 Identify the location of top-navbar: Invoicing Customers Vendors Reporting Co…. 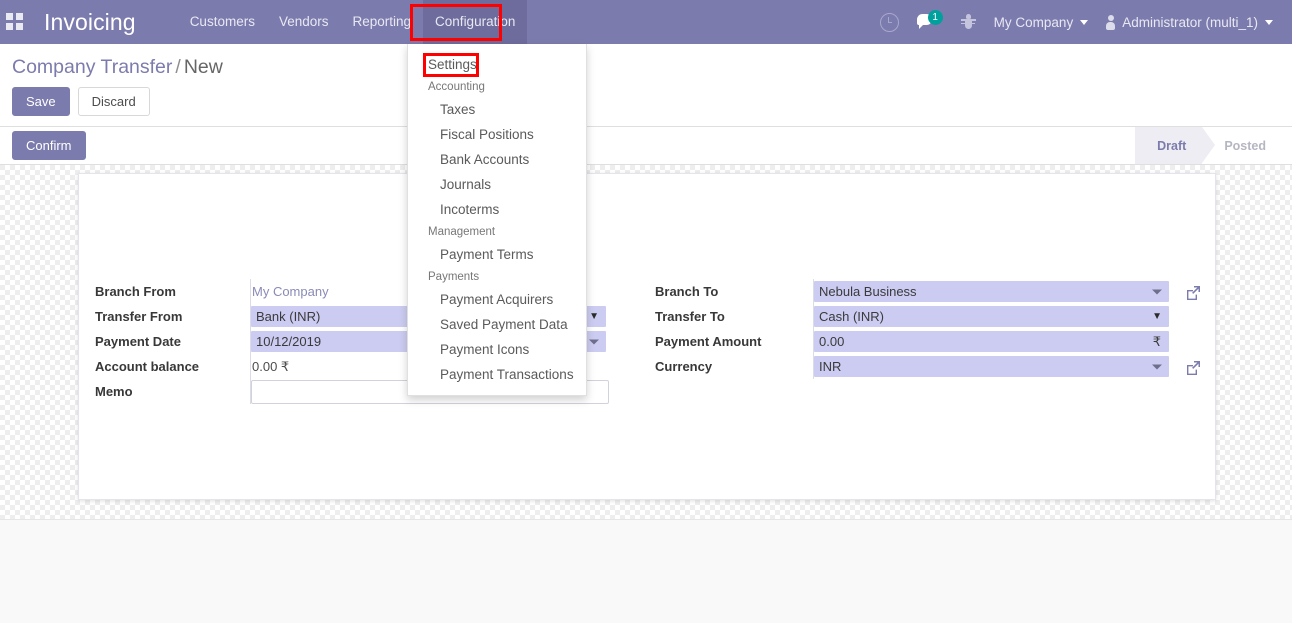
(646, 22).